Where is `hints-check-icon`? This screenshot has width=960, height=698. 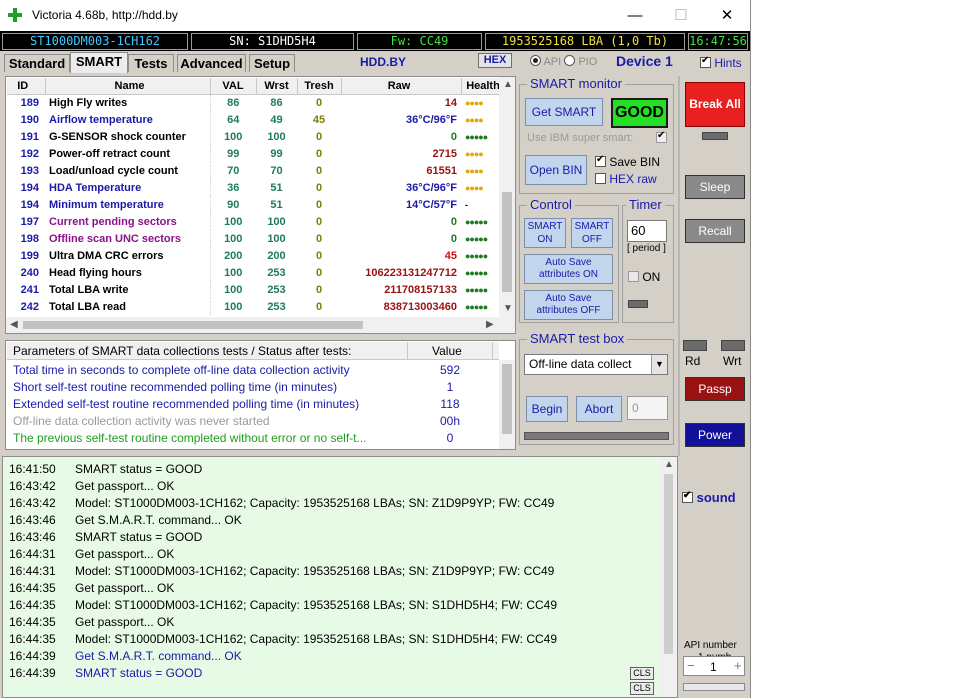 hints-check-icon is located at coordinates (705, 61).